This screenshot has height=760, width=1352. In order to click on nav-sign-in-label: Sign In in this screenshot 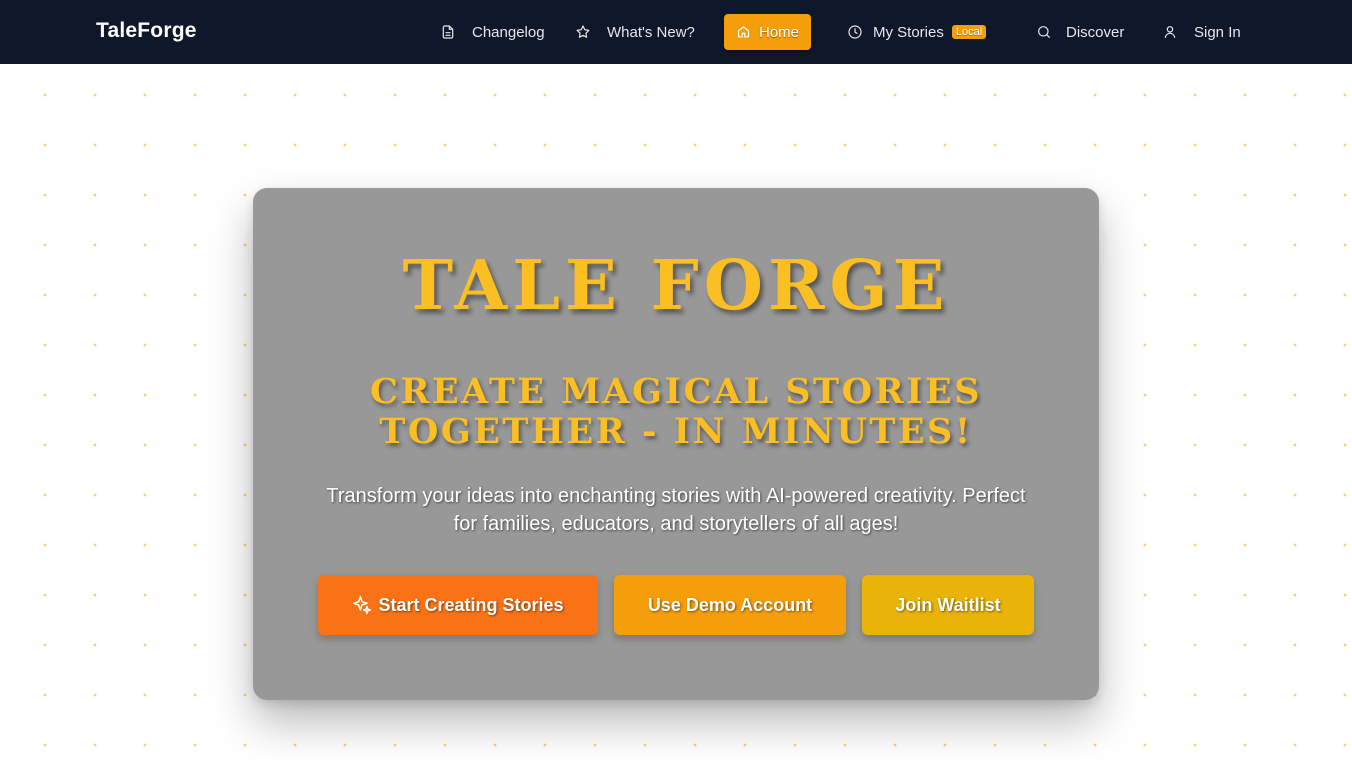, I will do `click(1217, 32)`.